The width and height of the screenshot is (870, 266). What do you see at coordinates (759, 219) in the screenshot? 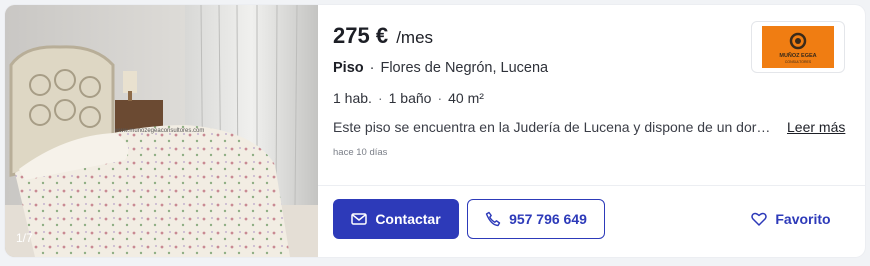
I see `heart-icon` at bounding box center [759, 219].